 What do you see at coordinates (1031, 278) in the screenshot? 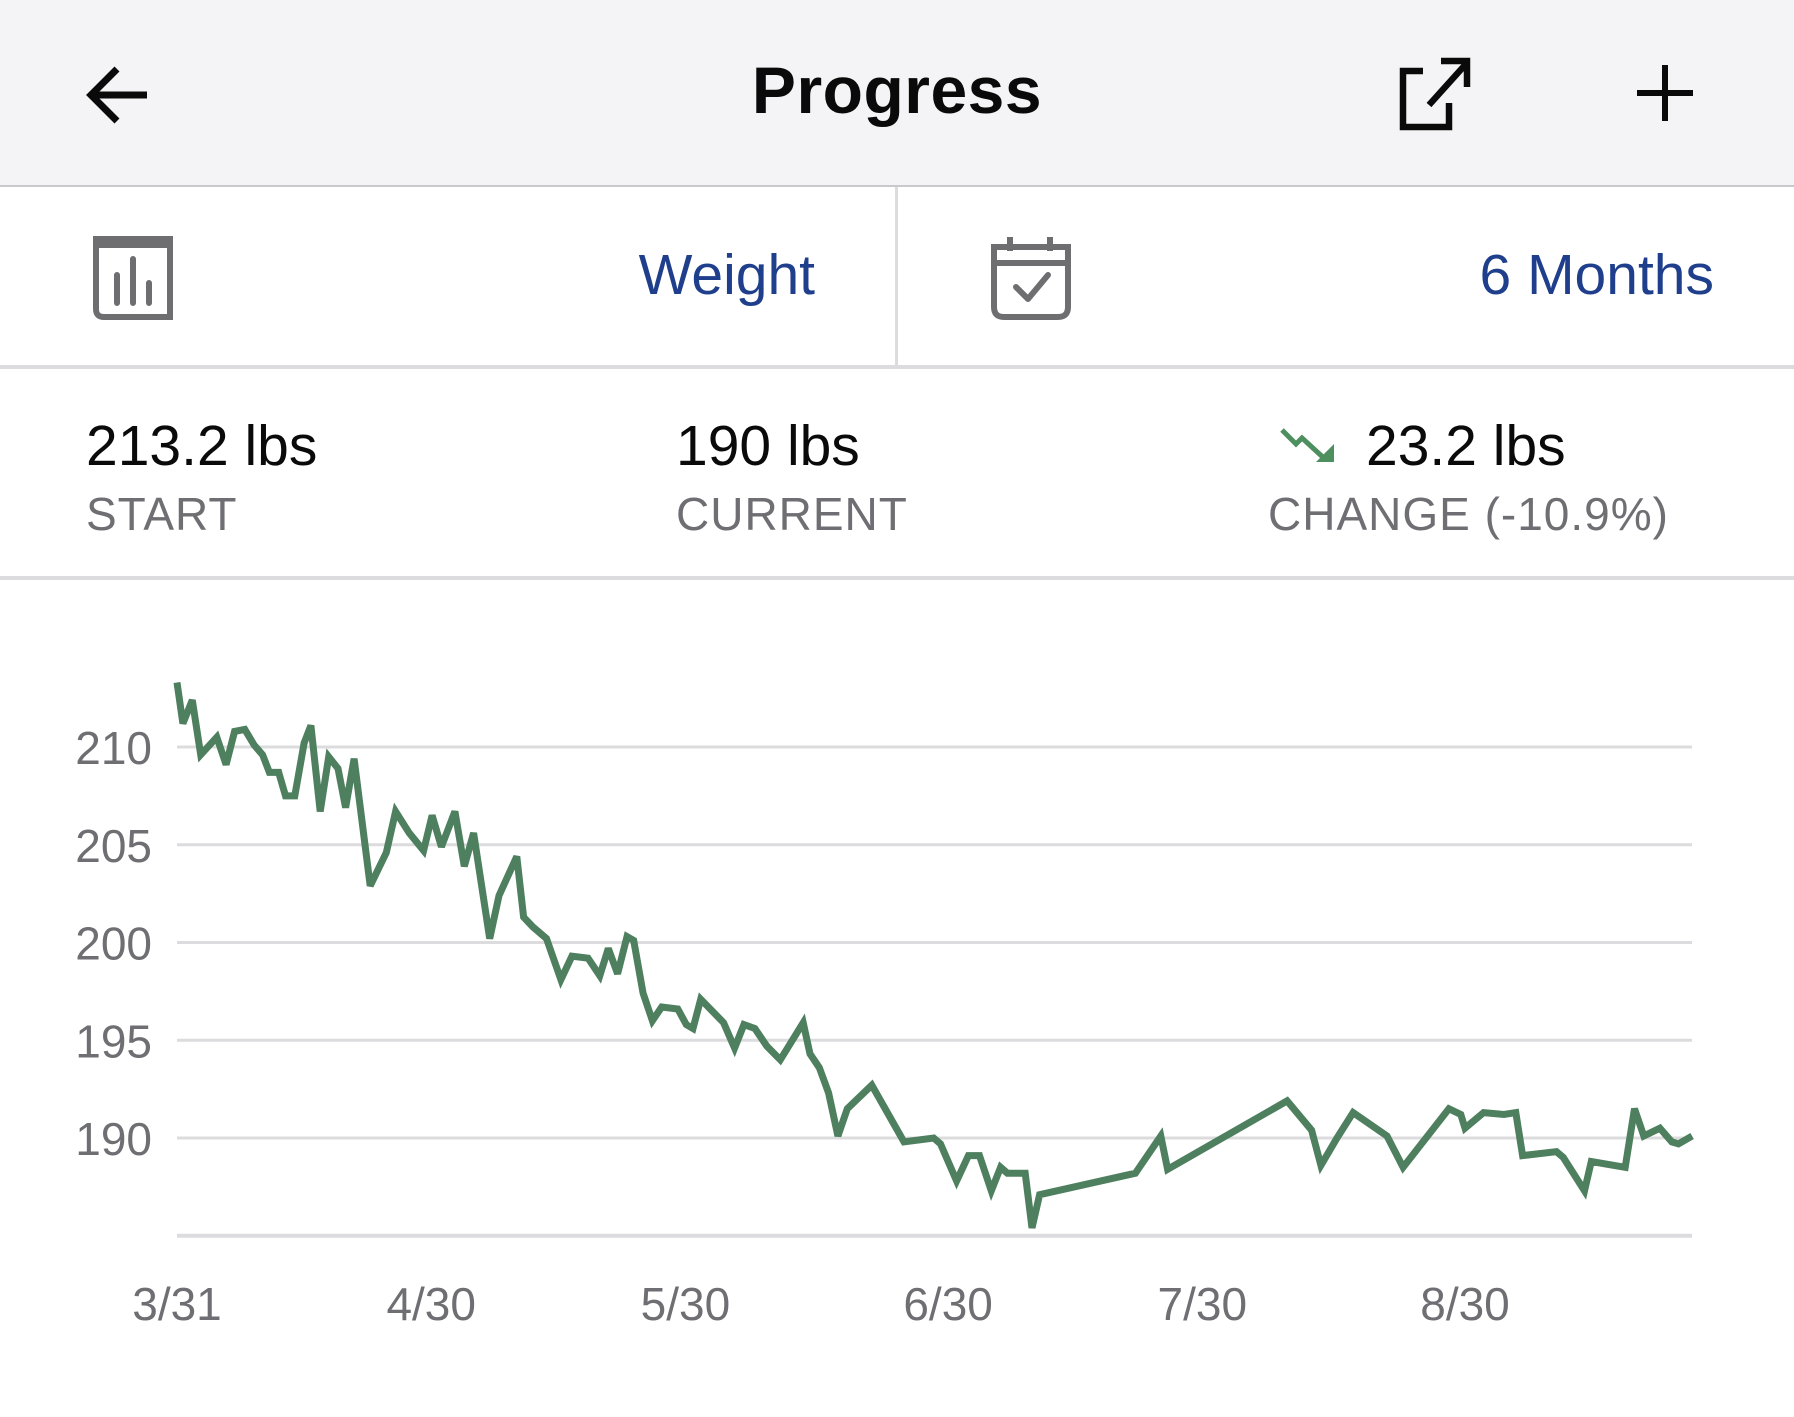
I see `calendar-check-icon` at bounding box center [1031, 278].